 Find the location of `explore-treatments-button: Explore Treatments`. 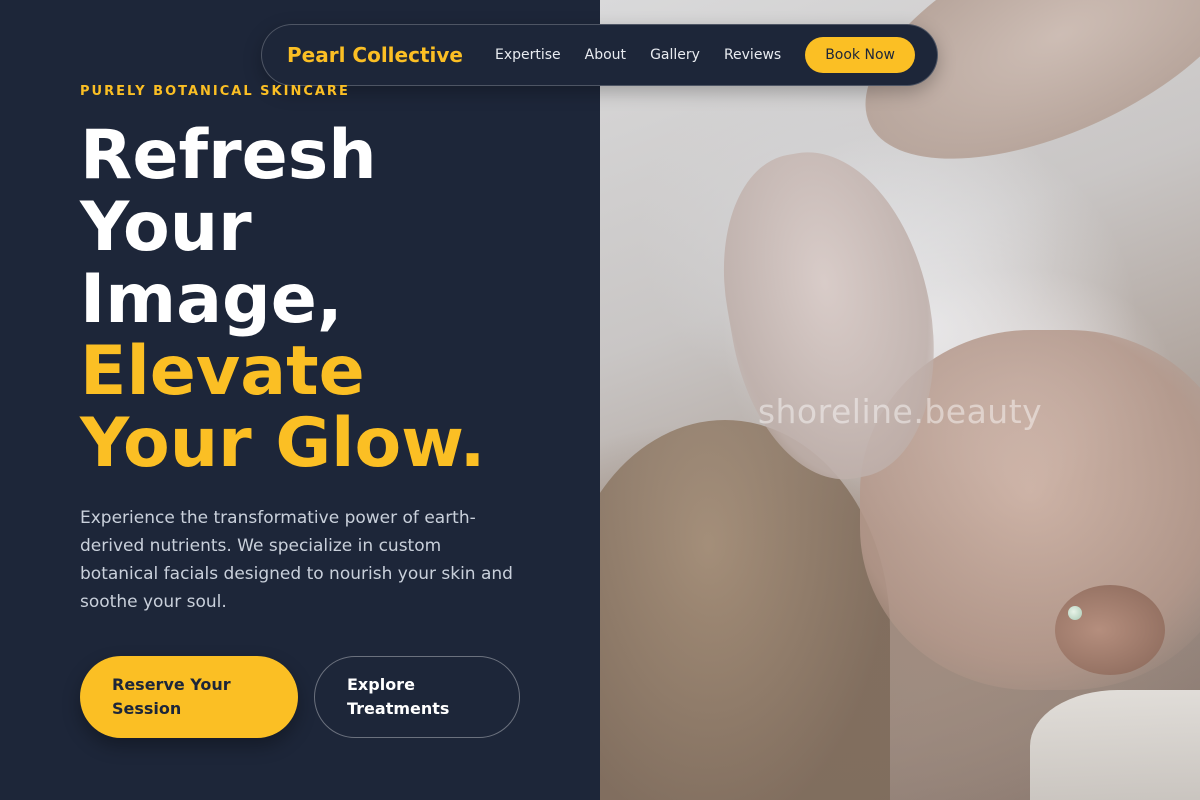

explore-treatments-button: Explore Treatments is located at coordinates (417, 697).